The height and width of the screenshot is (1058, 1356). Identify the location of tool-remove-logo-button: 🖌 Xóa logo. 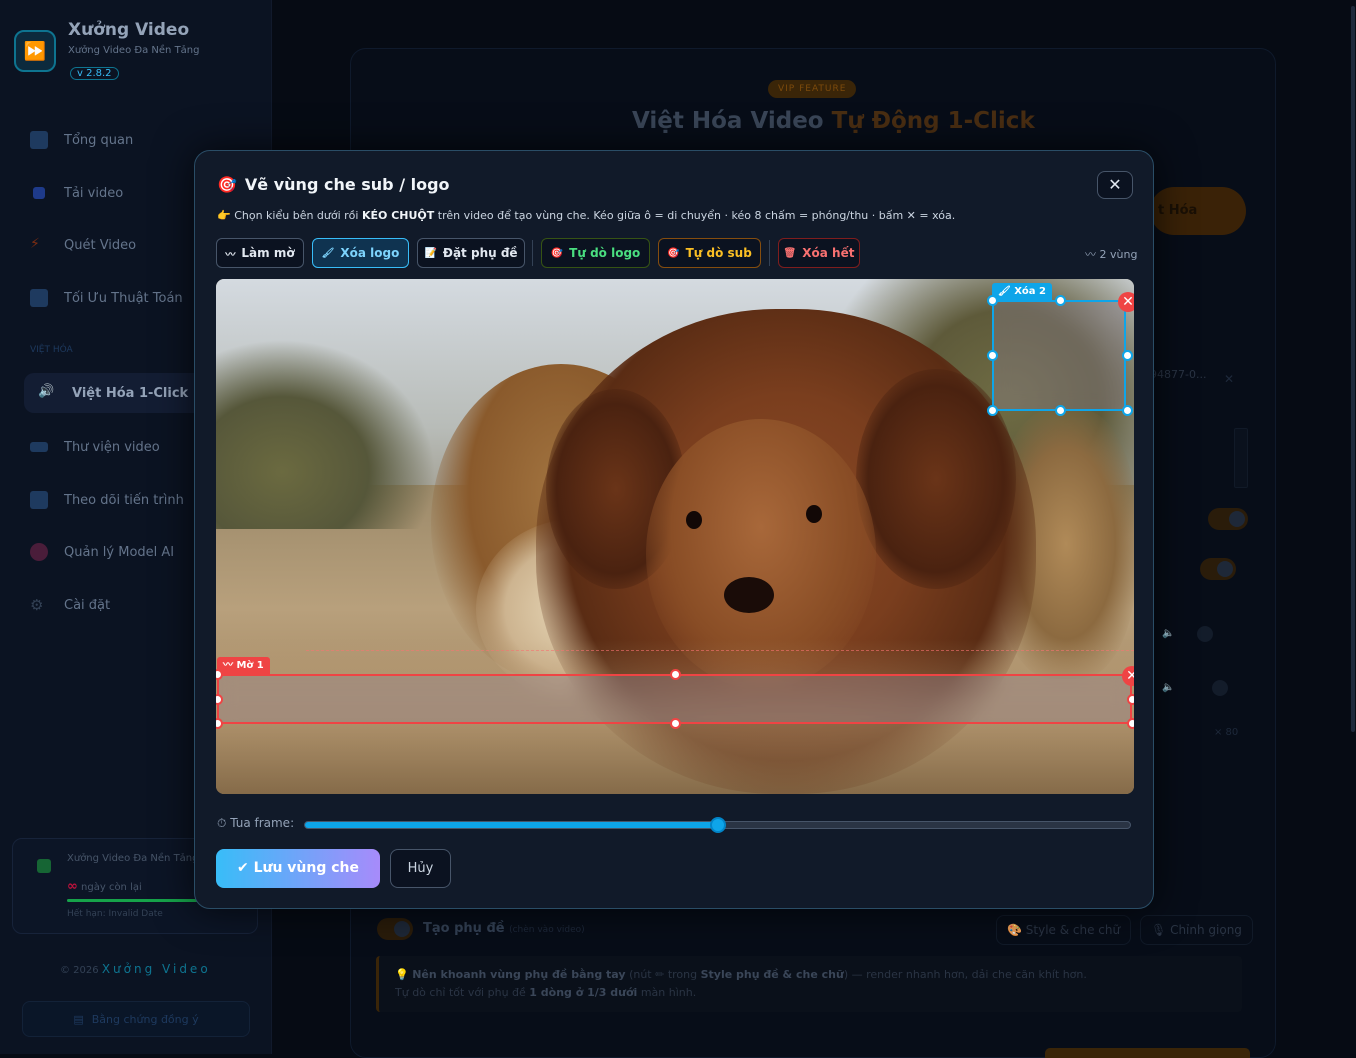
(360, 253).